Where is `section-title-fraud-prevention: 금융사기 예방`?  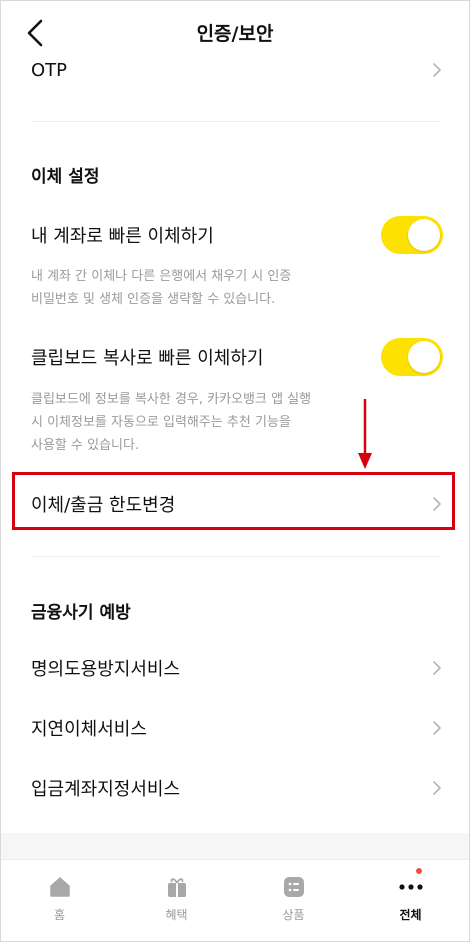 section-title-fraud-prevention: 금융사기 예방 is located at coordinates (81, 613).